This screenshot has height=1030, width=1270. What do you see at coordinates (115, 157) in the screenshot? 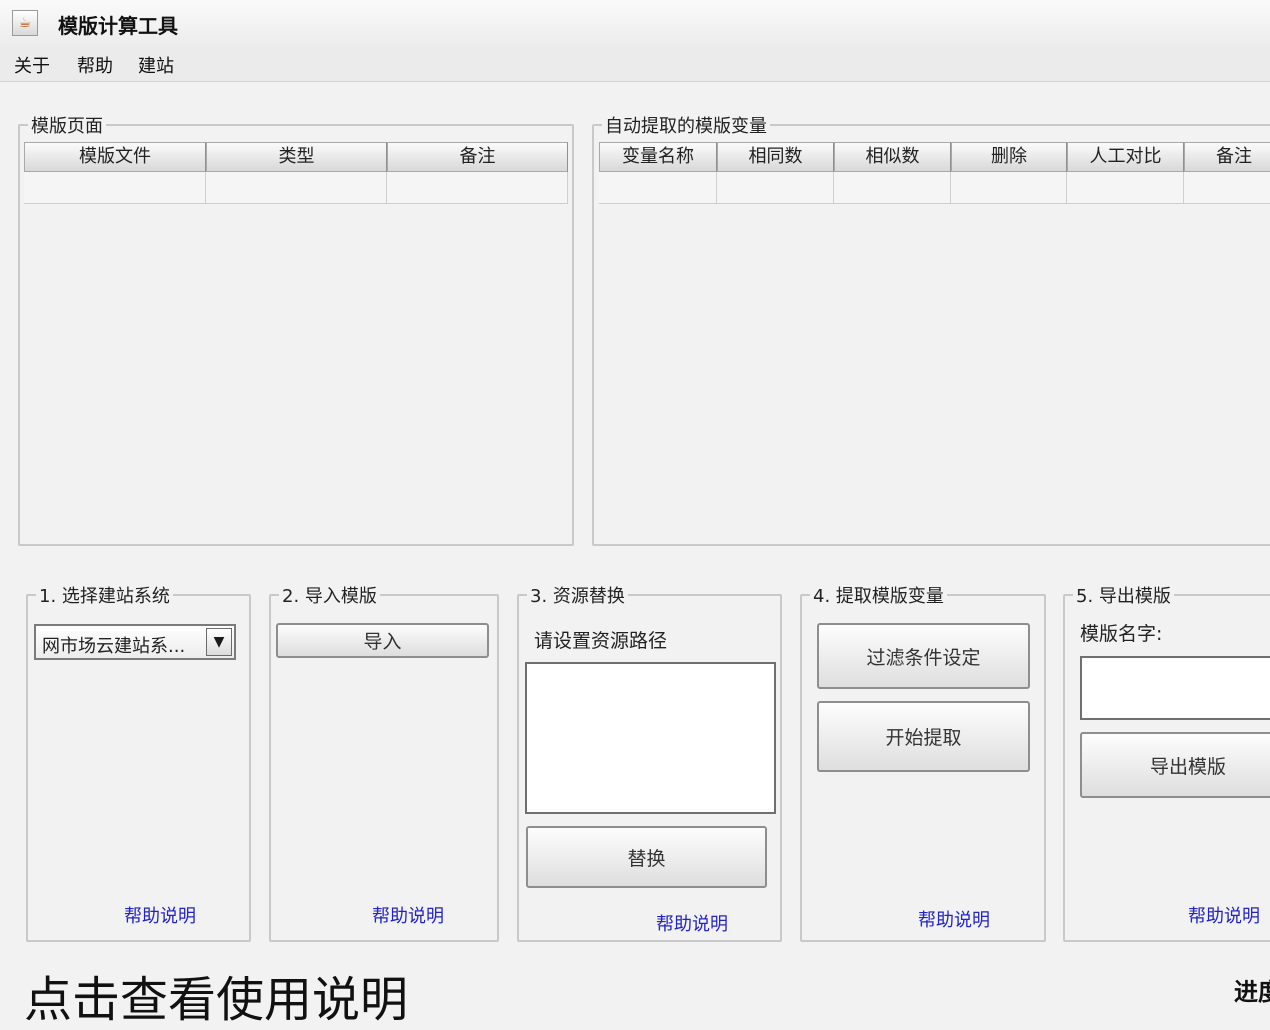
I see `col-template-file: 模版文件` at bounding box center [115, 157].